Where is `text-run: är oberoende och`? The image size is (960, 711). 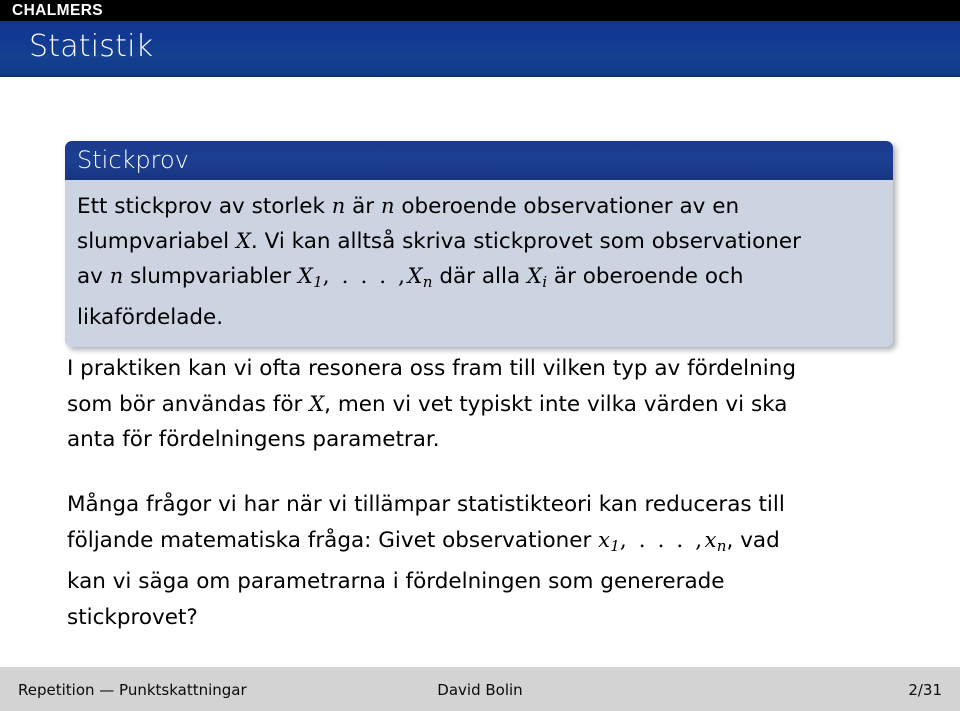 text-run: är oberoende och is located at coordinates (645, 276).